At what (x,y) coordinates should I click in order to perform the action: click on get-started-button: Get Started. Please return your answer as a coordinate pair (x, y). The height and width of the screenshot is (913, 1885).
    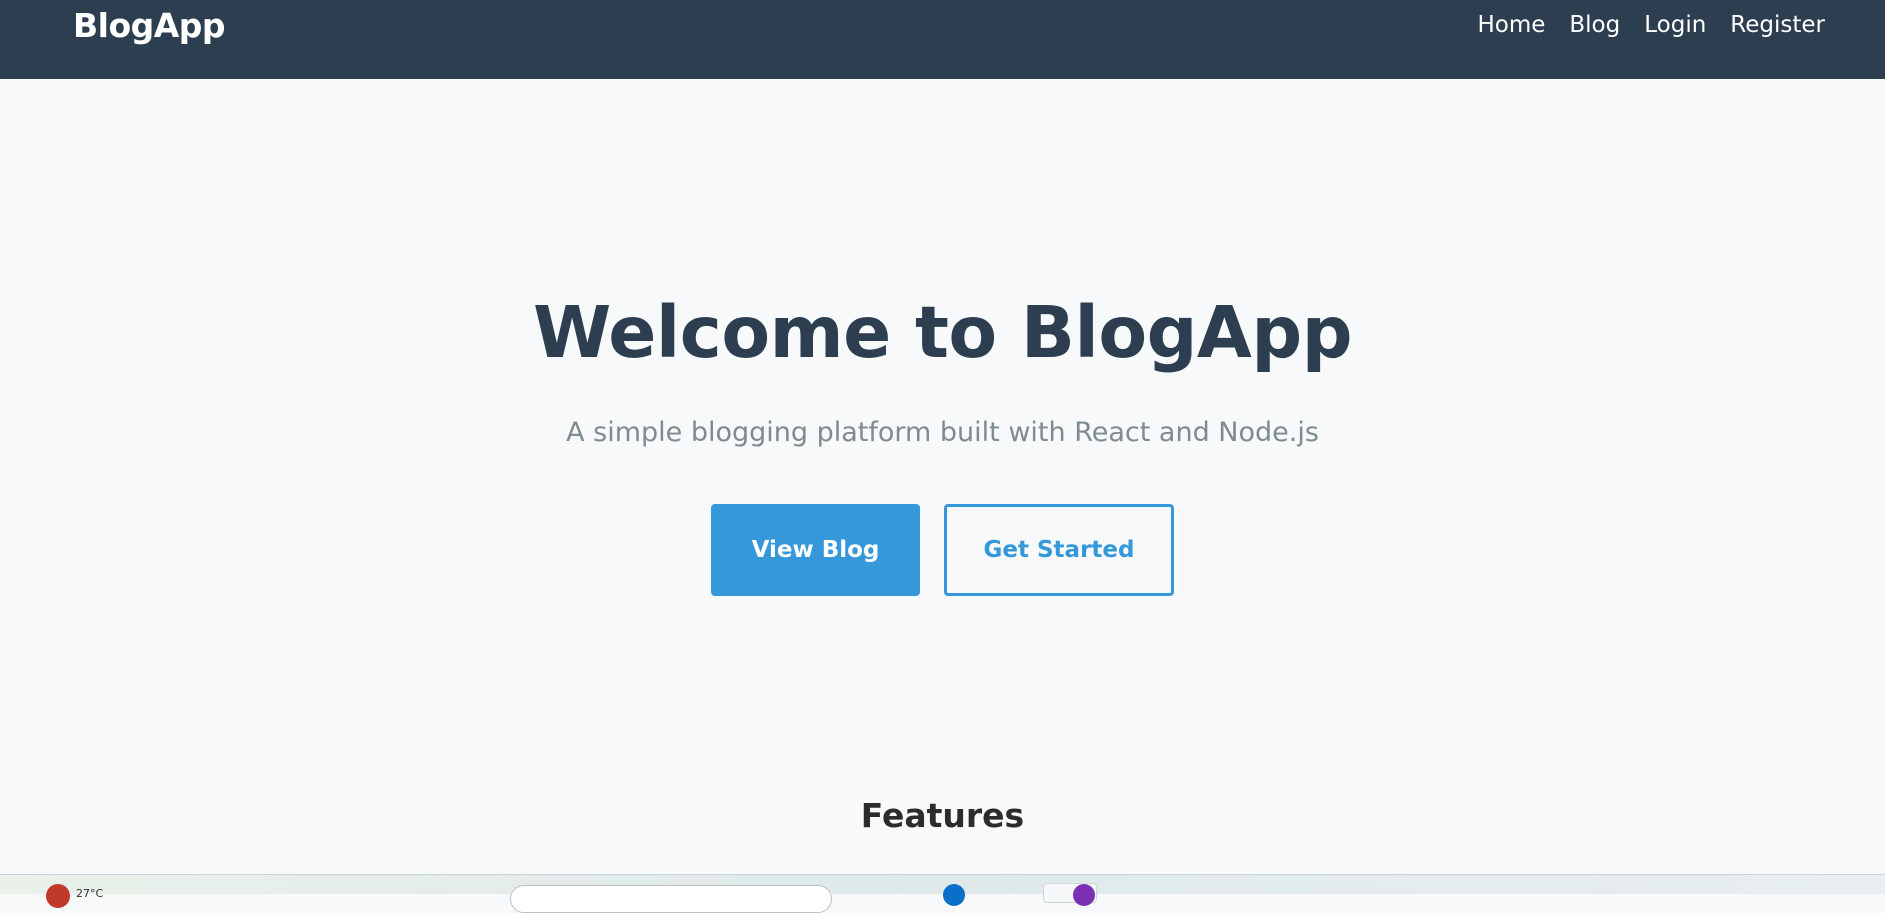
    Looking at the image, I should click on (1059, 550).